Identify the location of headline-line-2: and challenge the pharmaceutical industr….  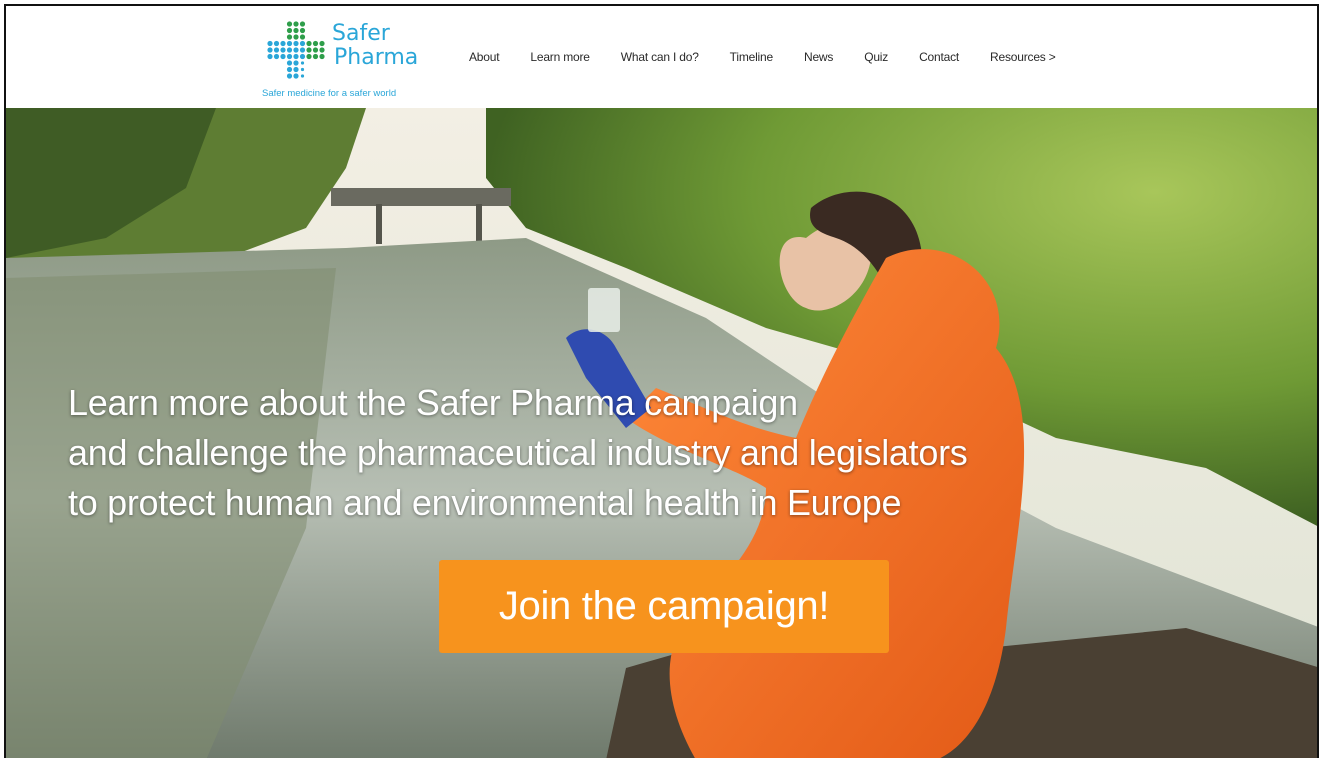
(518, 452).